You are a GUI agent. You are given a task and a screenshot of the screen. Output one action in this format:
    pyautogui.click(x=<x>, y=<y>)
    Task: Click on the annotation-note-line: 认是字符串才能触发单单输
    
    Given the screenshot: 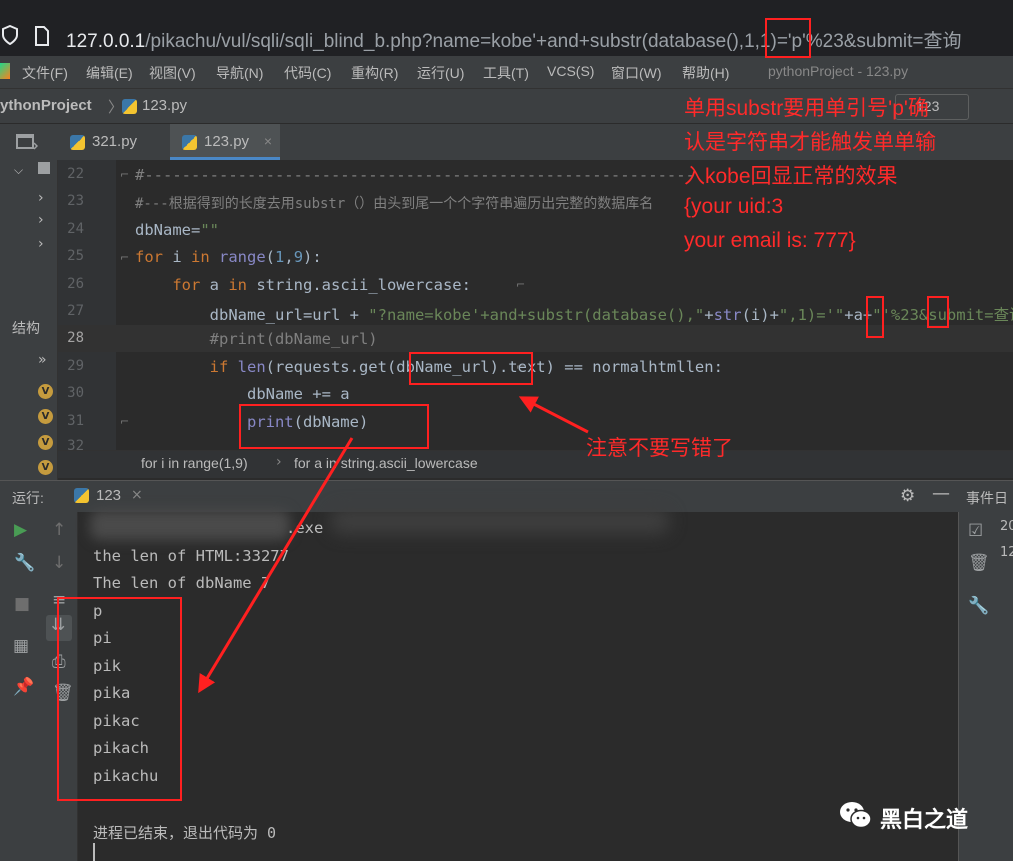 What is the action you would take?
    pyautogui.click(x=810, y=142)
    